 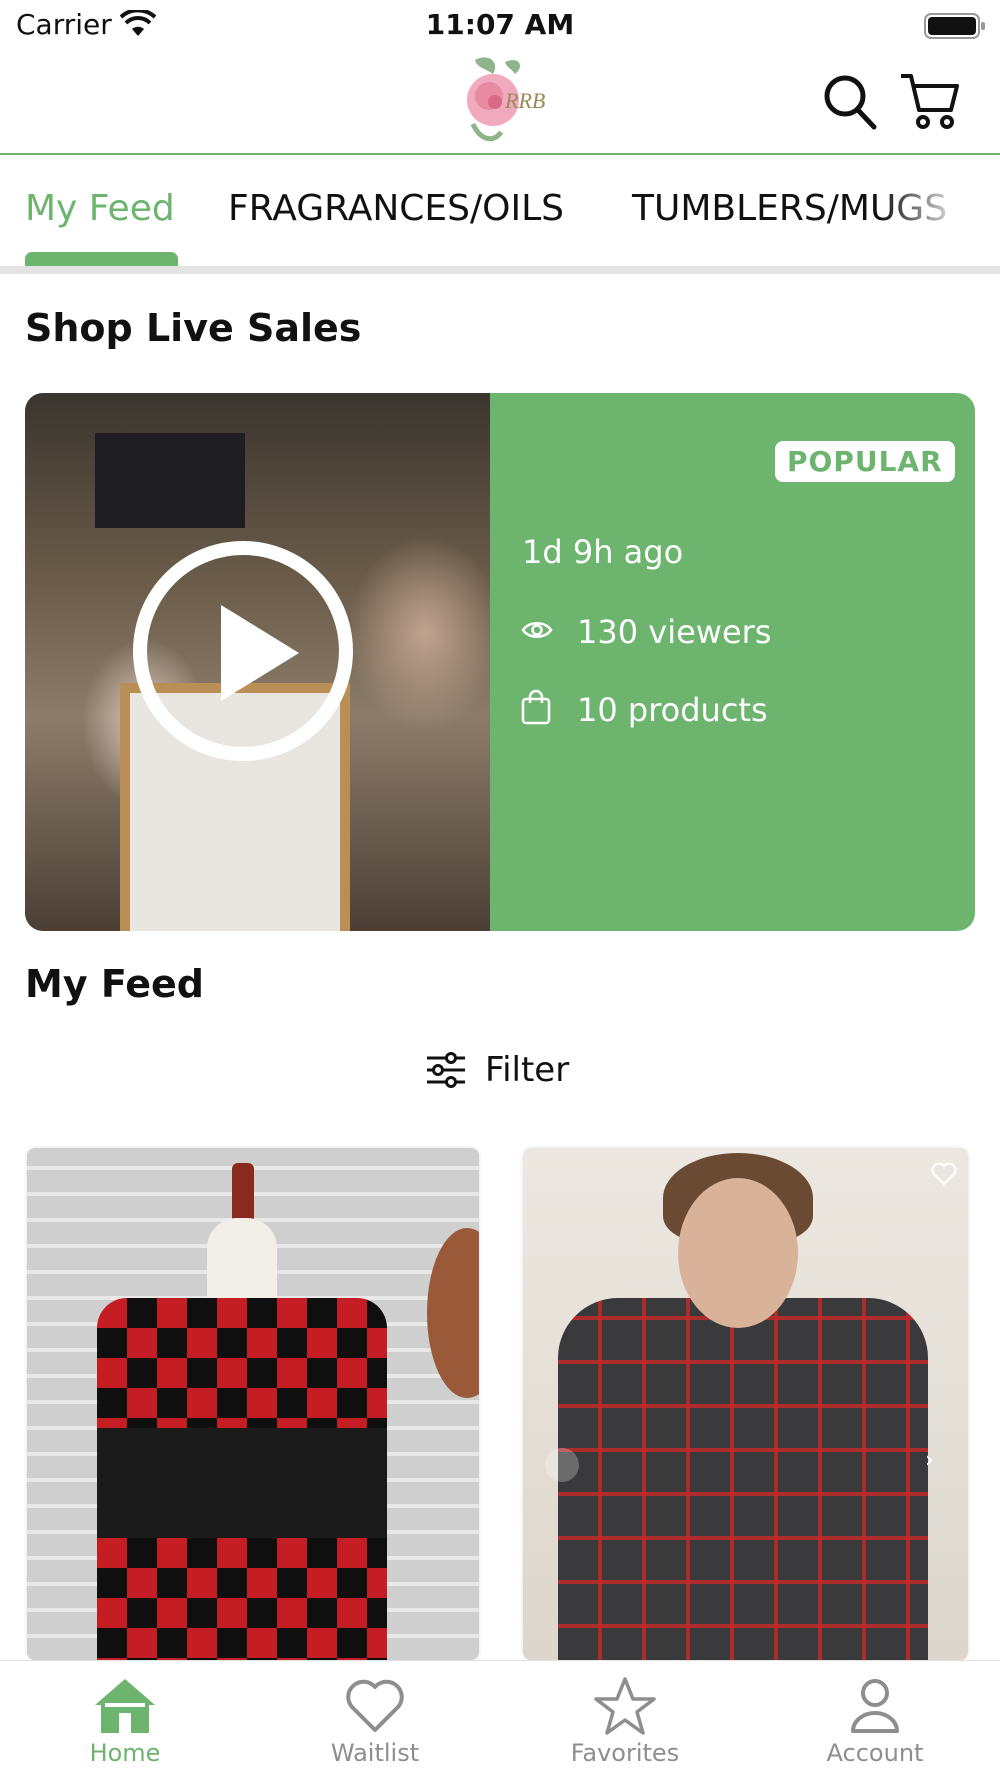 I want to click on active-tab-indicator, so click(x=101, y=259).